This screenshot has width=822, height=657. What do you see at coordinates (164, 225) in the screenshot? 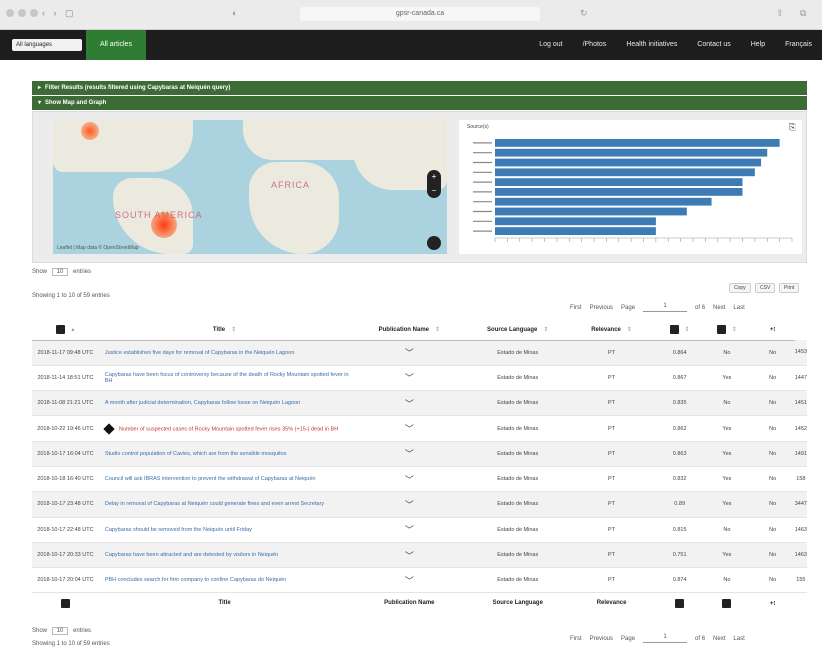
I see `map-hotspot-brazil` at bounding box center [164, 225].